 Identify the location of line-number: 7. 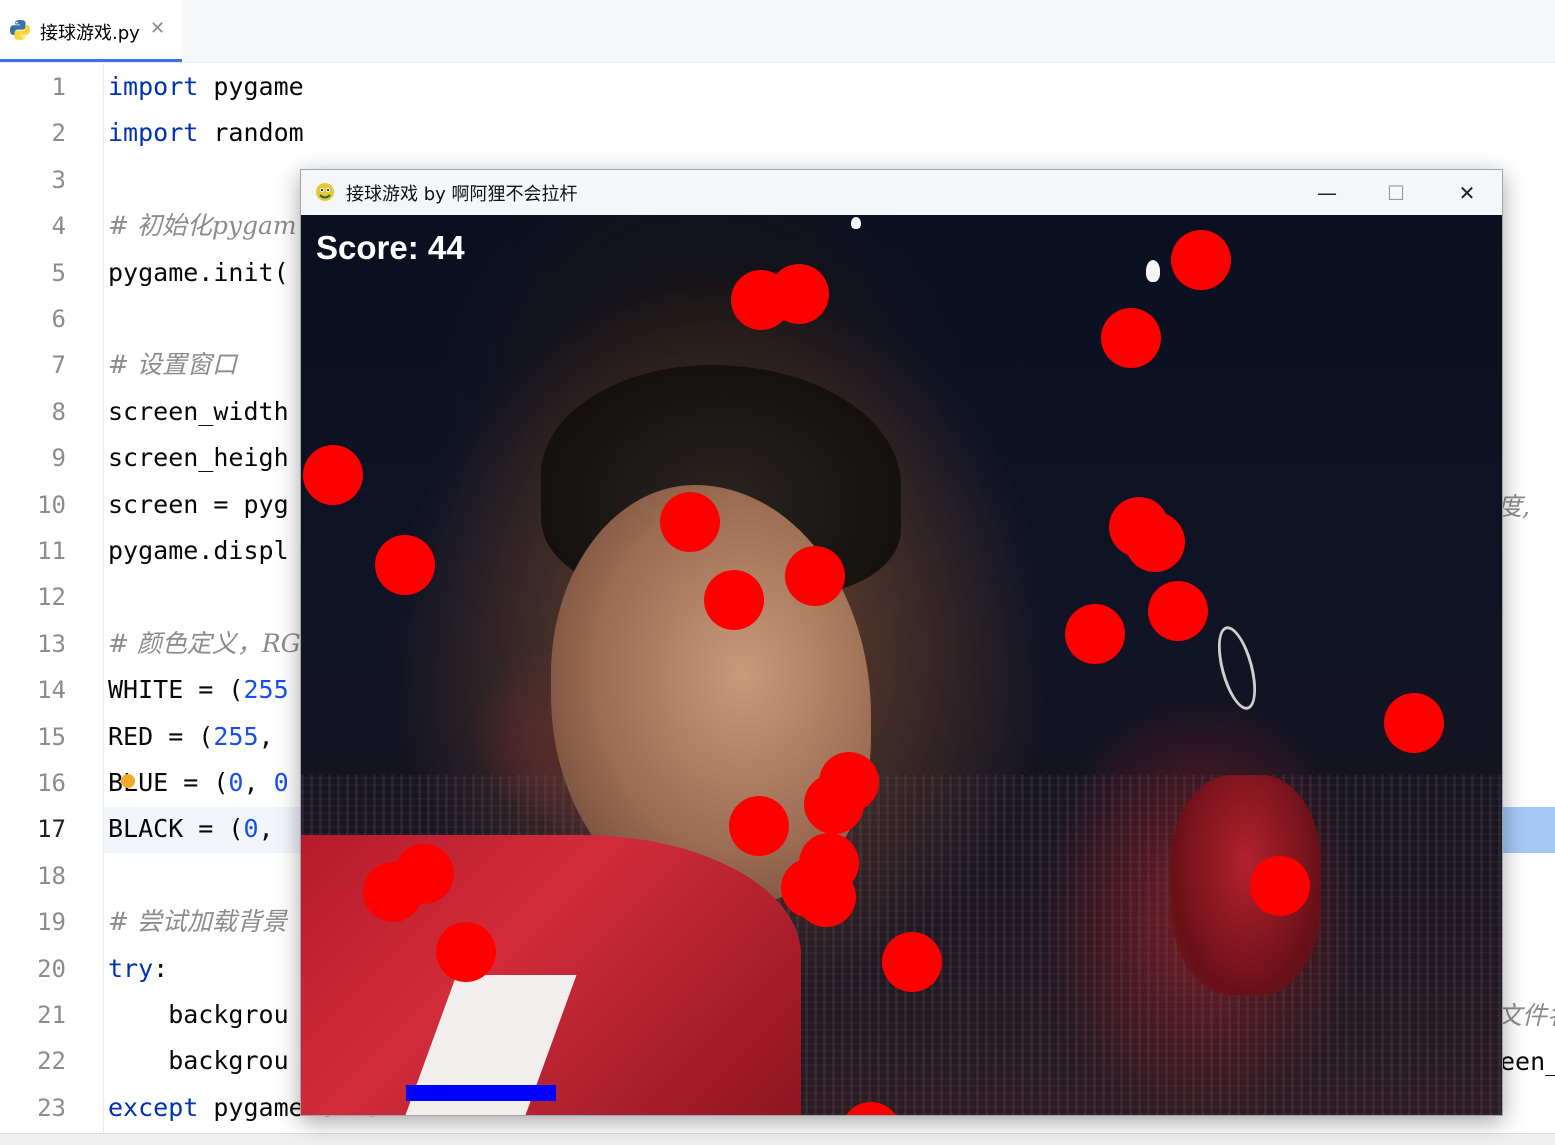
(58, 365).